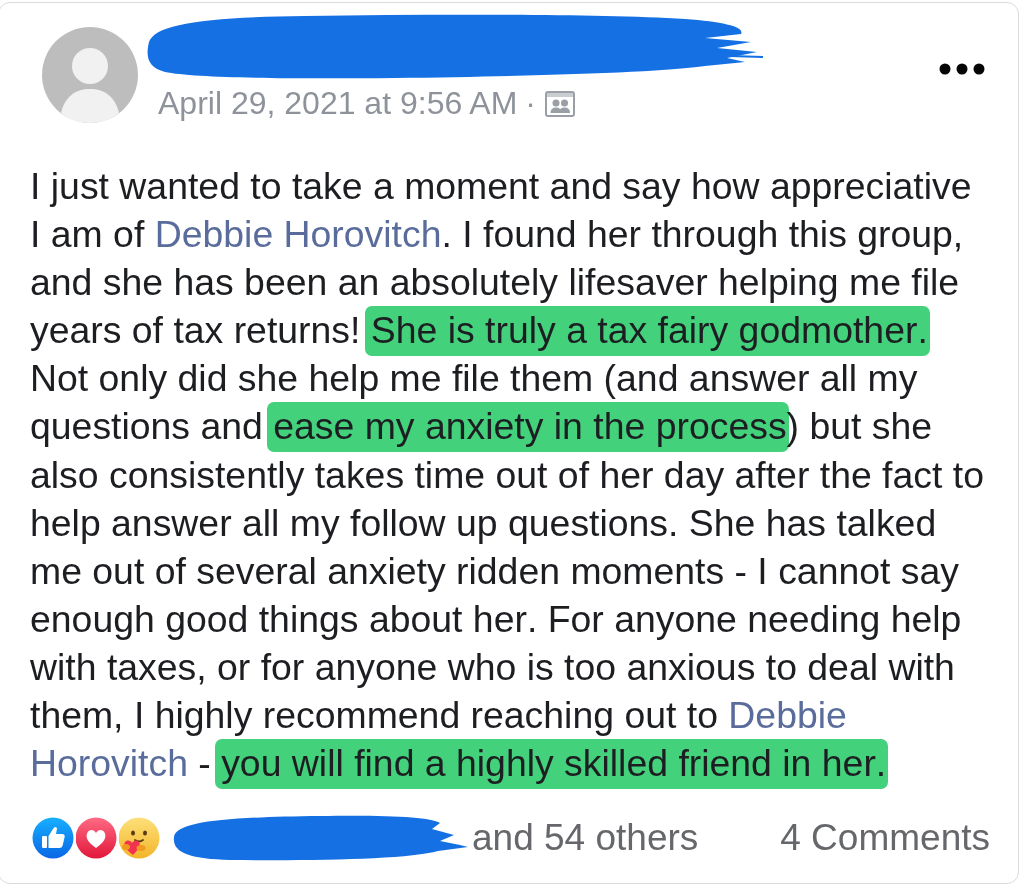  What do you see at coordinates (560, 103) in the screenshot?
I see `people-icon` at bounding box center [560, 103].